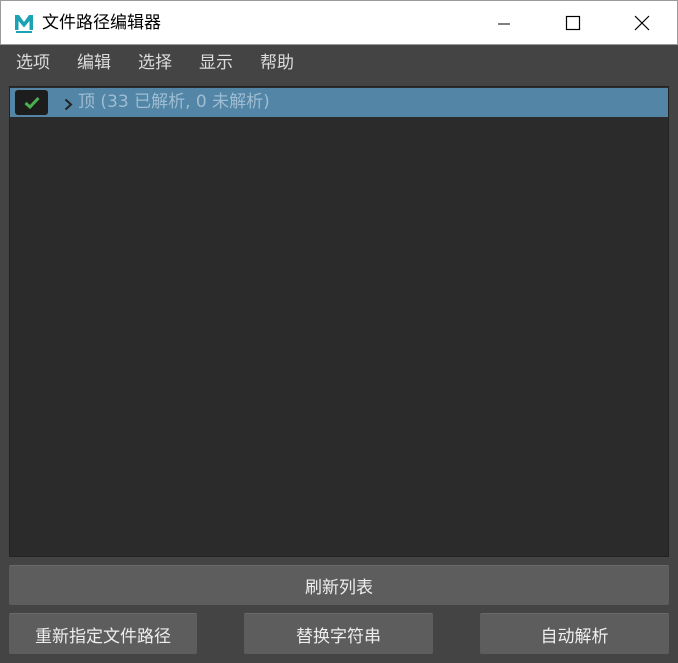 This screenshot has width=678, height=663. Describe the element at coordinates (94, 63) in the screenshot. I see `menu-edit: 编辑` at that location.